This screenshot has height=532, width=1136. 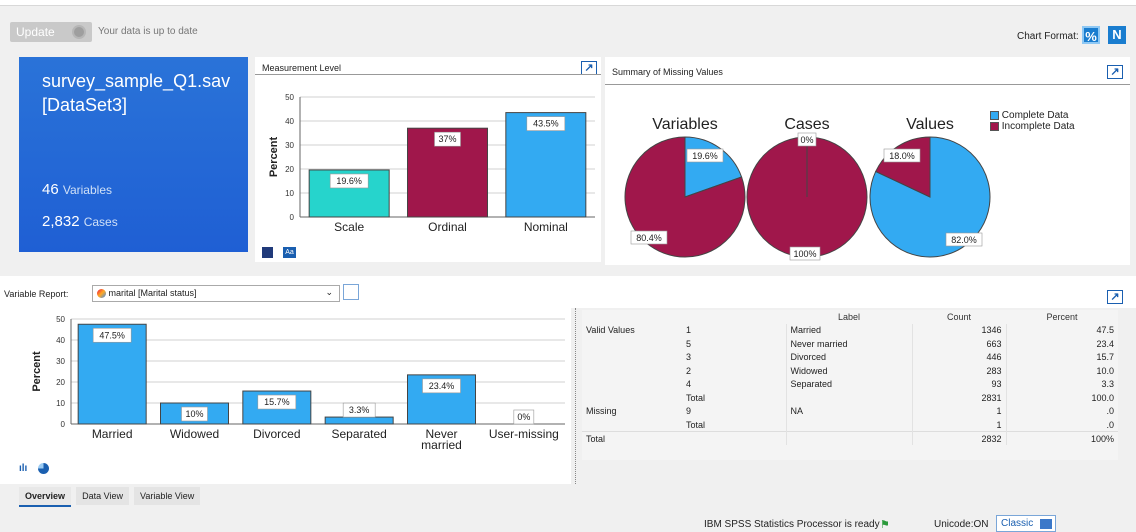 What do you see at coordinates (51, 32) in the screenshot?
I see `update-button: Update` at bounding box center [51, 32].